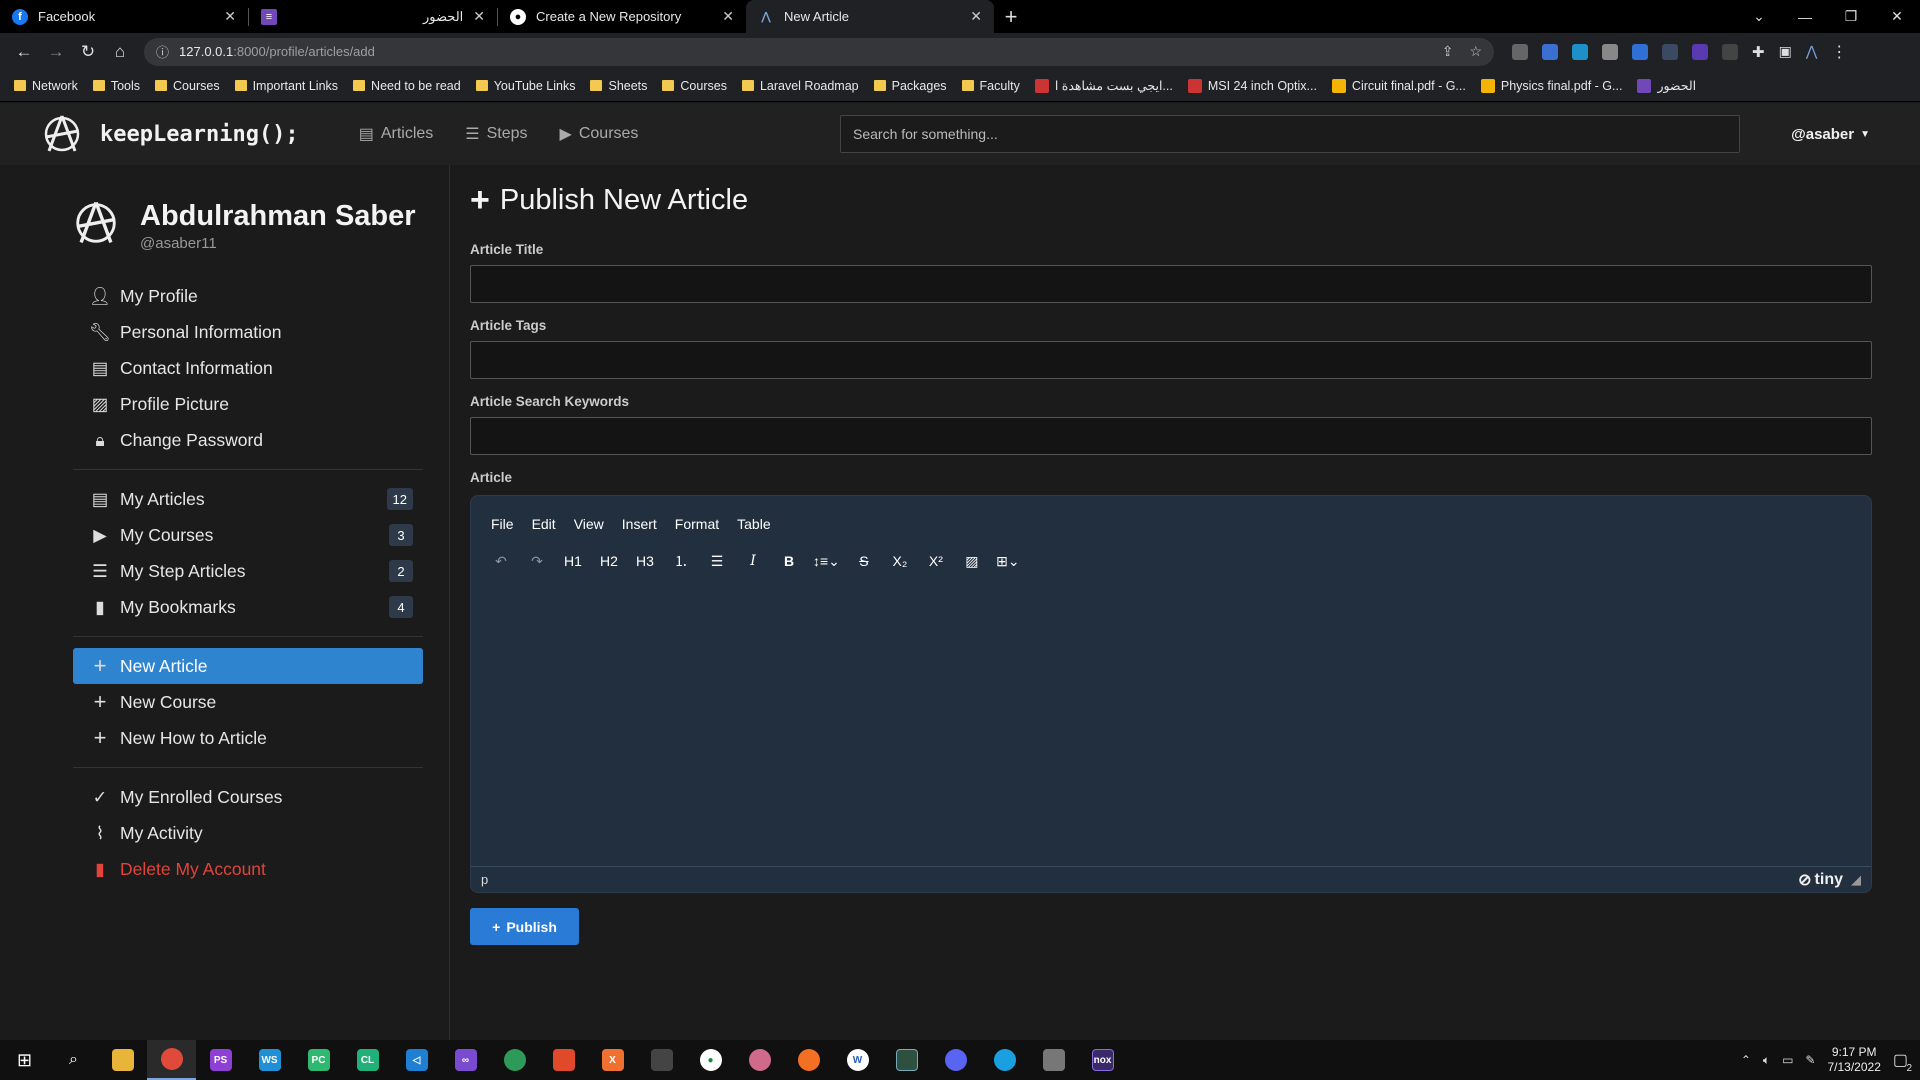  What do you see at coordinates (171, 1060) in the screenshot?
I see `taskbar-app-chrome` at bounding box center [171, 1060].